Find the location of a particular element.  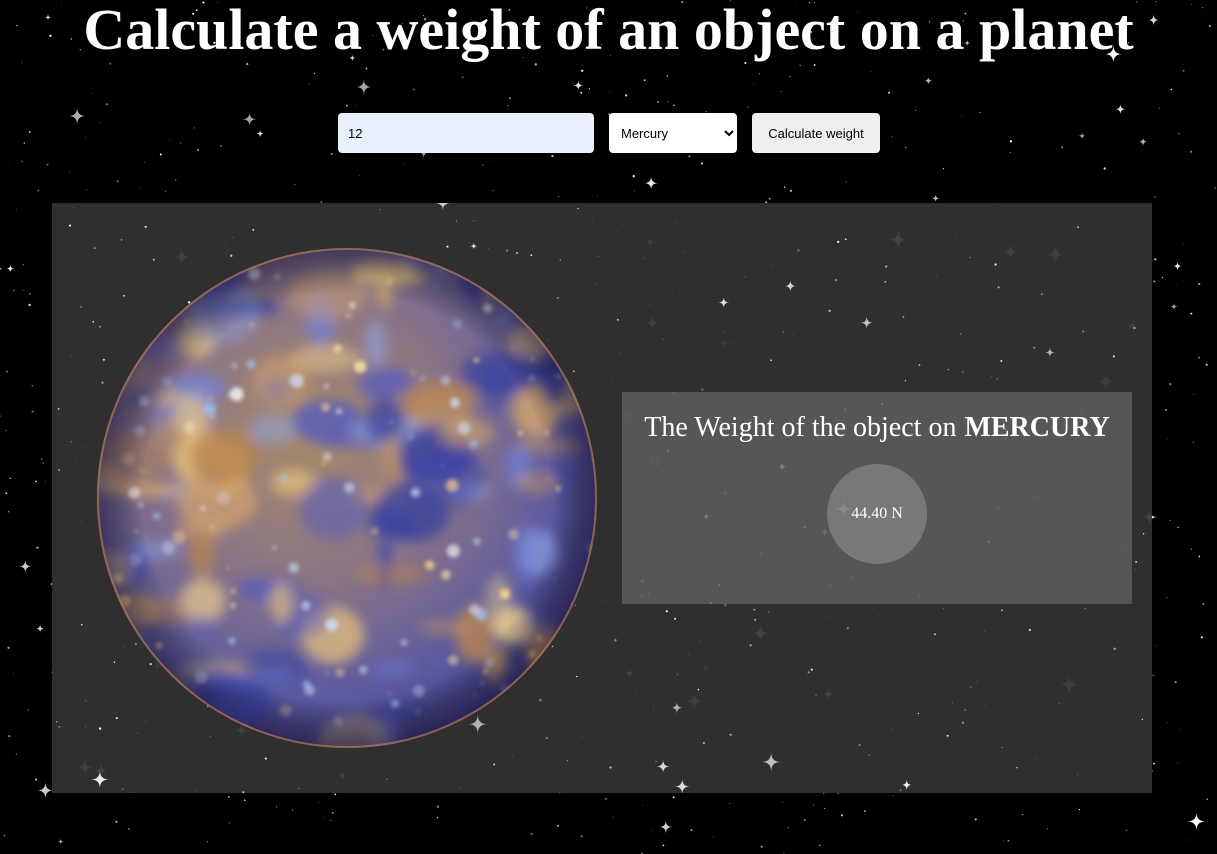

calculate-weight-button: Calculate weight is located at coordinates (816, 133).